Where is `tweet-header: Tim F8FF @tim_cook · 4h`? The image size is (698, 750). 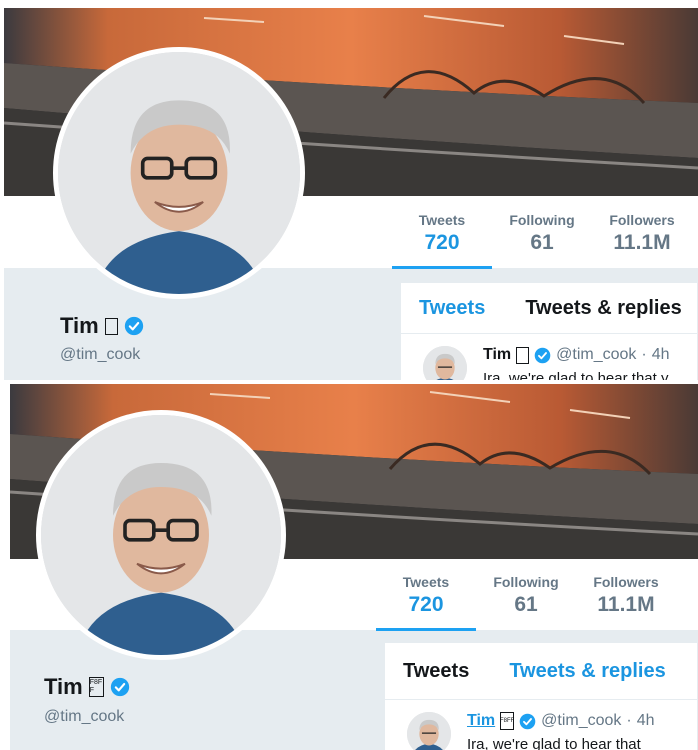
tweet-header: Tim F8FF @tim_cook · 4h is located at coordinates (561, 721).